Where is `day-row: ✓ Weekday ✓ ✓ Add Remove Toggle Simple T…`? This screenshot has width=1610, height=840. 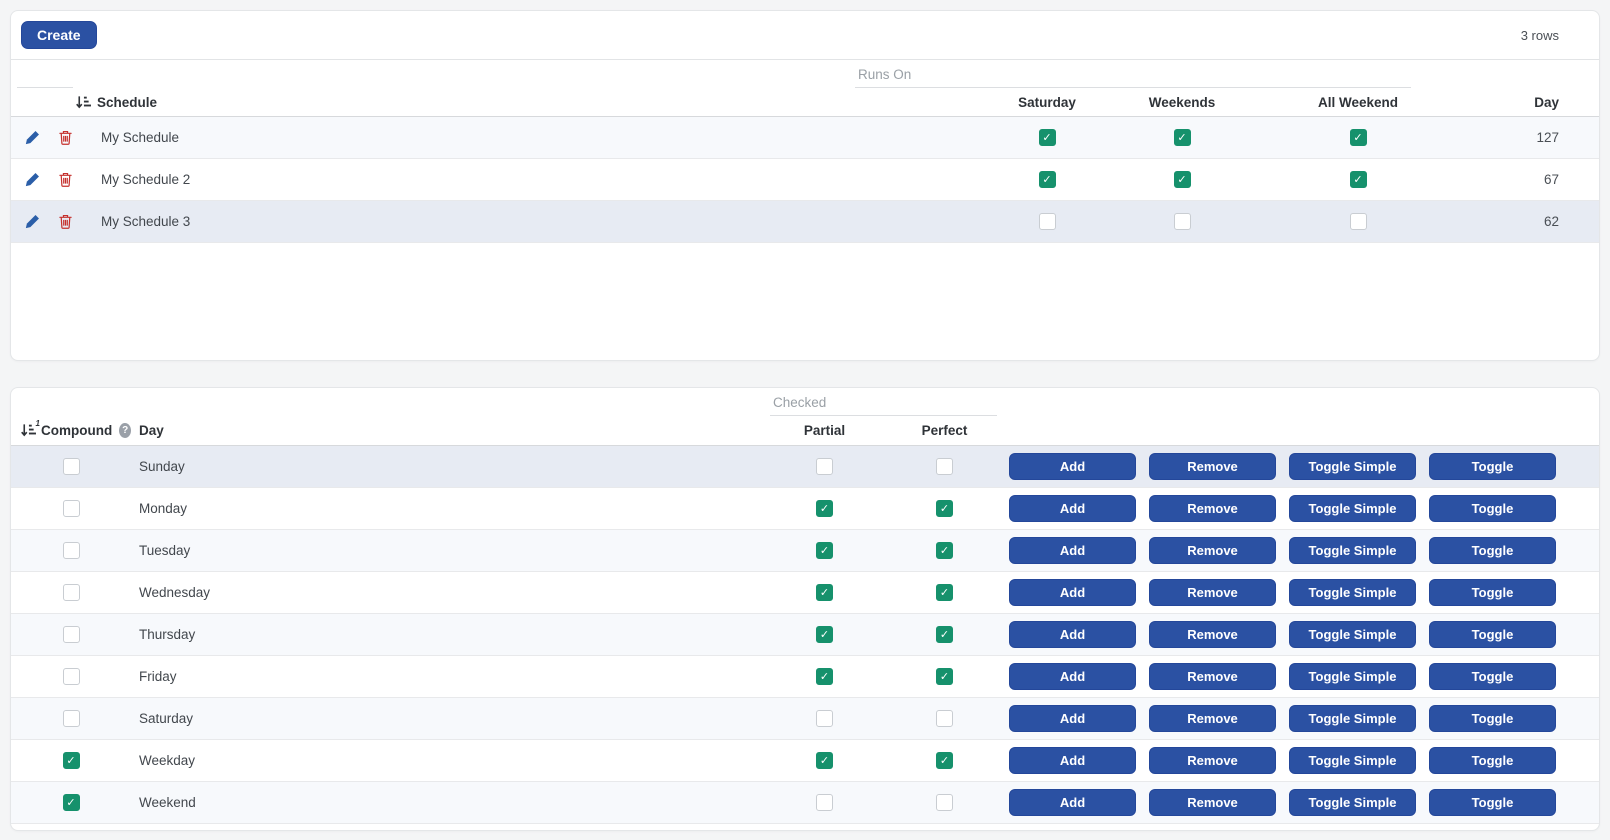
day-row: ✓ Weekday ✓ ✓ Add Remove Toggle Simple T… is located at coordinates (805, 761).